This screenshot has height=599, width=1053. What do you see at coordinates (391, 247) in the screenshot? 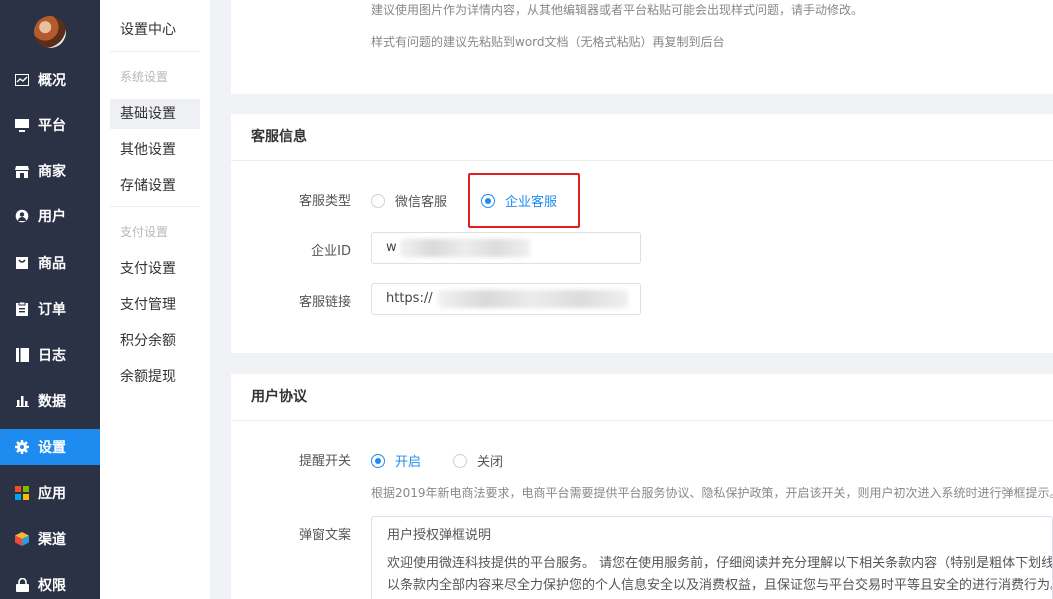
I see `corp-id-value: w` at bounding box center [391, 247].